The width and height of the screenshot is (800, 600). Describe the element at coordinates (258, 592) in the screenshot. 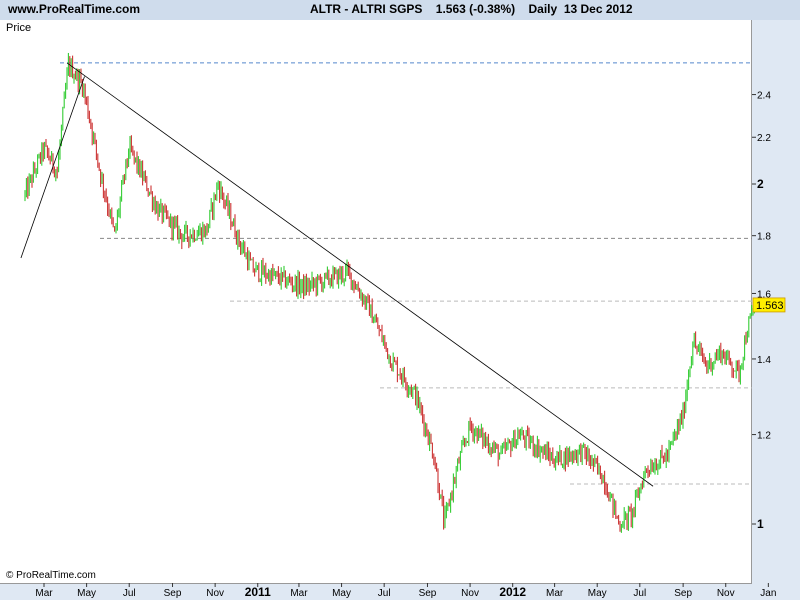

I see `x-tick-label: 2011` at that location.